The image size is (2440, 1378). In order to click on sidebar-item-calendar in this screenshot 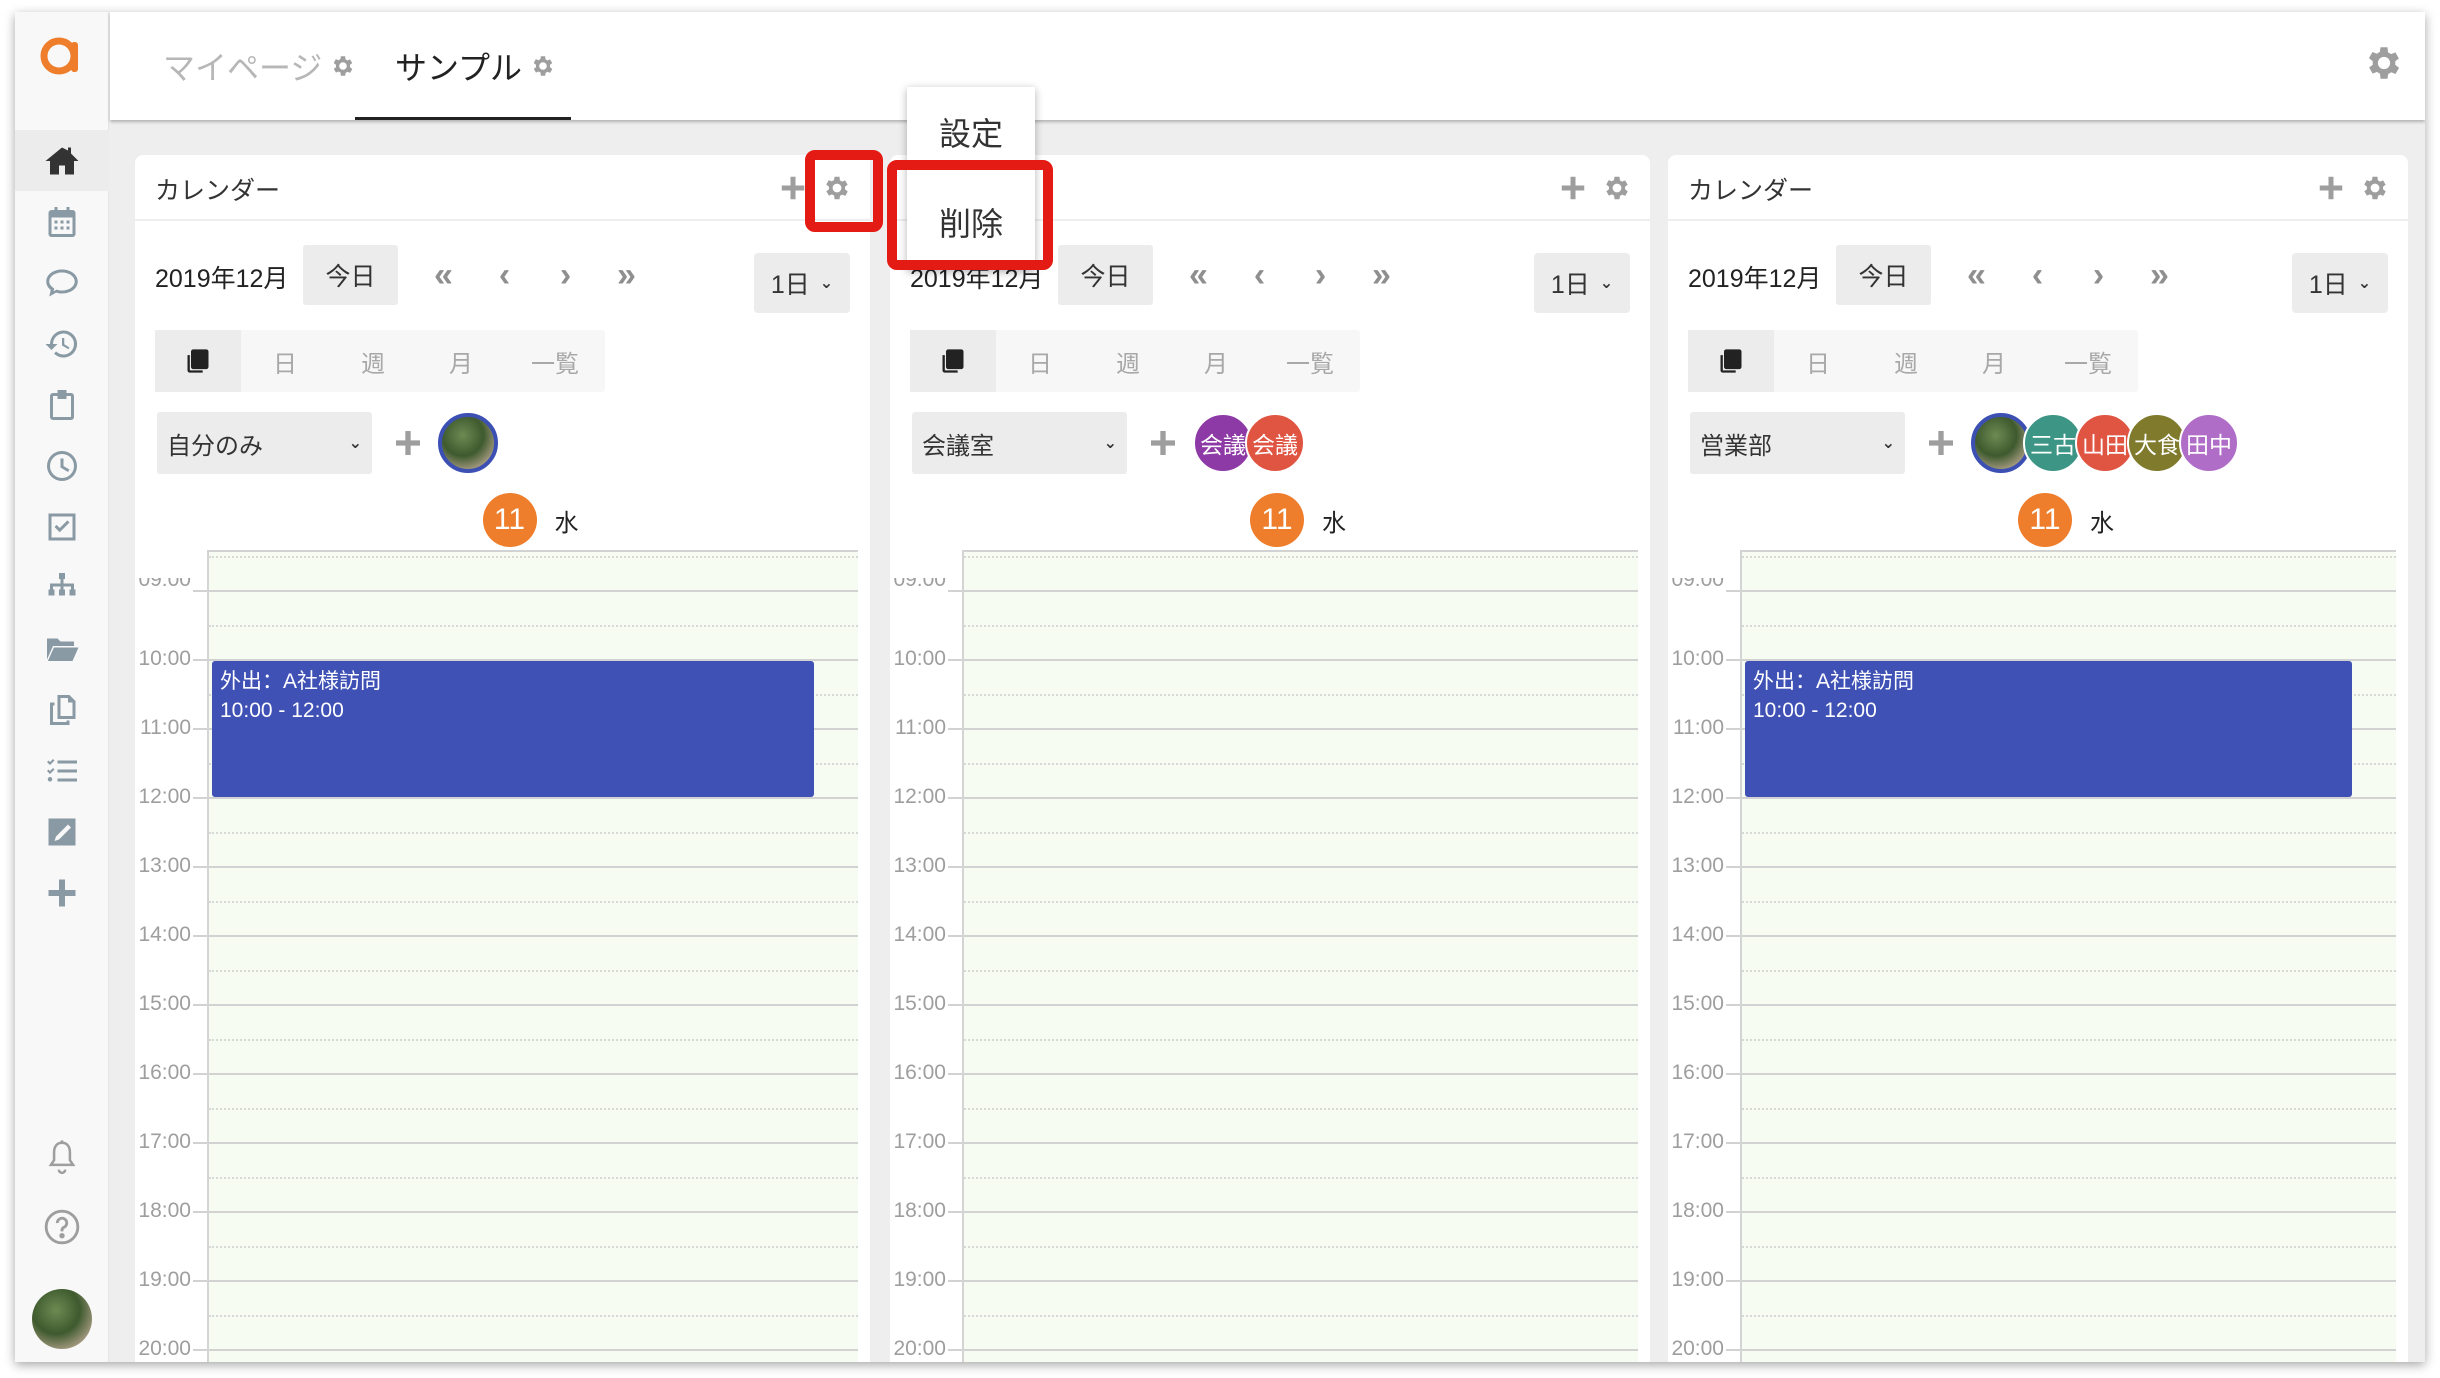, I will do `click(62, 221)`.